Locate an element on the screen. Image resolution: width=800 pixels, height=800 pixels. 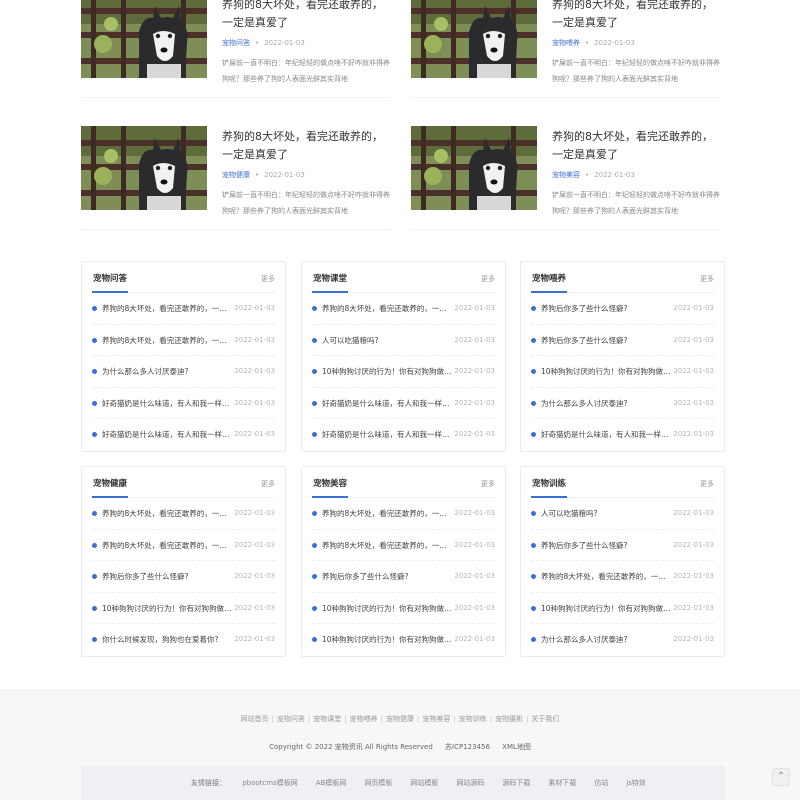
footer-nav-link: 宠物美容 is located at coordinates (436, 719).